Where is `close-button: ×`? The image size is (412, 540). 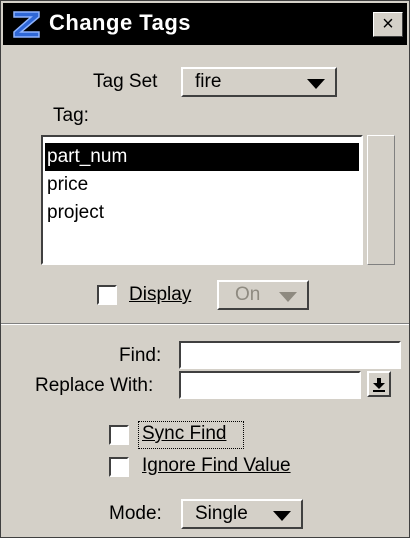 close-button: × is located at coordinates (388, 24).